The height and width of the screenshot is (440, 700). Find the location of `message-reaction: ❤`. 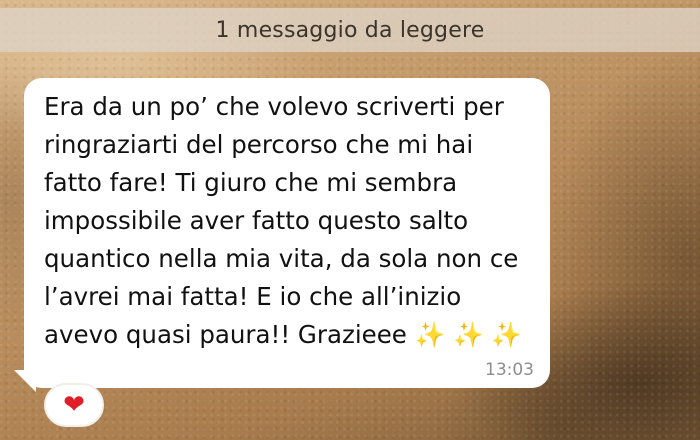

message-reaction: ❤ is located at coordinates (74, 405).